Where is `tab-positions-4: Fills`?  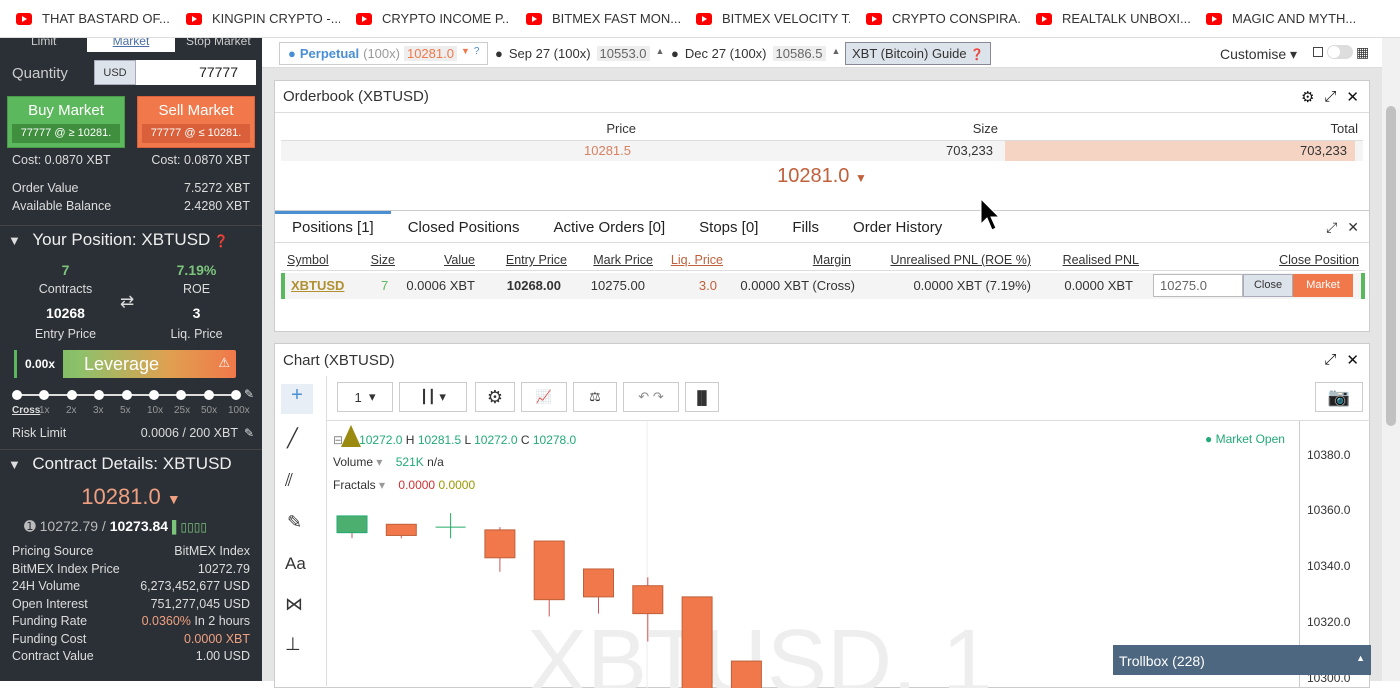 tab-positions-4: Fills is located at coordinates (805, 226).